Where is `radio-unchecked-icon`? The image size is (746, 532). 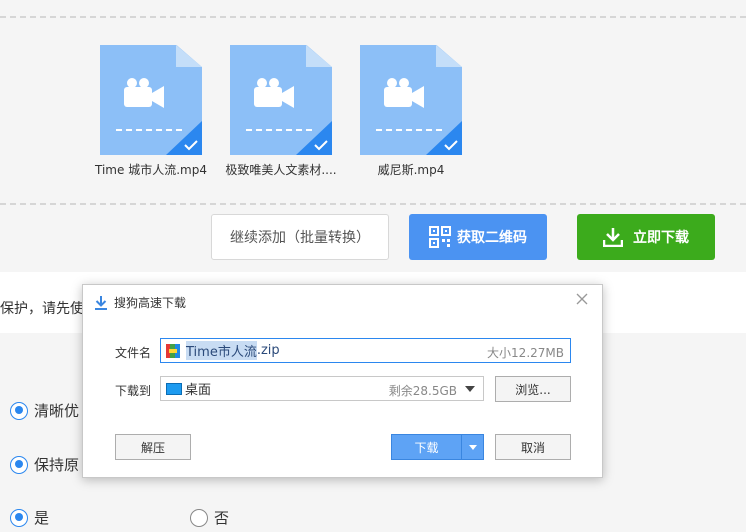
radio-unchecked-icon is located at coordinates (199, 517).